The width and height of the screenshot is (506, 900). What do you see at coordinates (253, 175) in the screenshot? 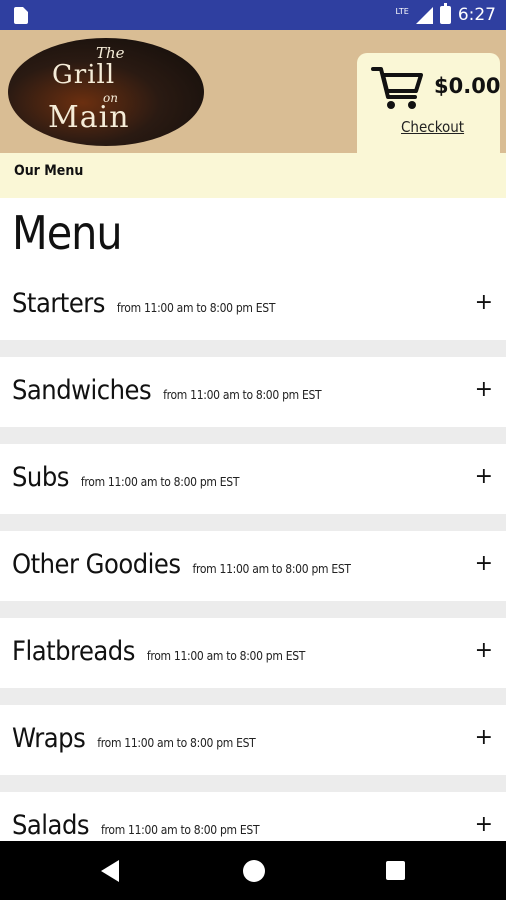
I see `breadcrumb: Our Menu` at bounding box center [253, 175].